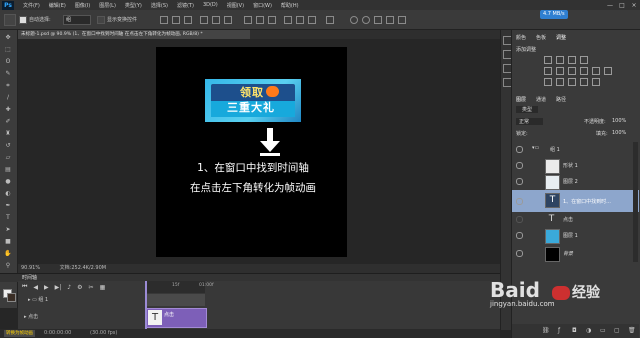 The height and width of the screenshot is (338, 640). Describe the element at coordinates (8, 217) in the screenshot. I see `type-icon: T` at that location.